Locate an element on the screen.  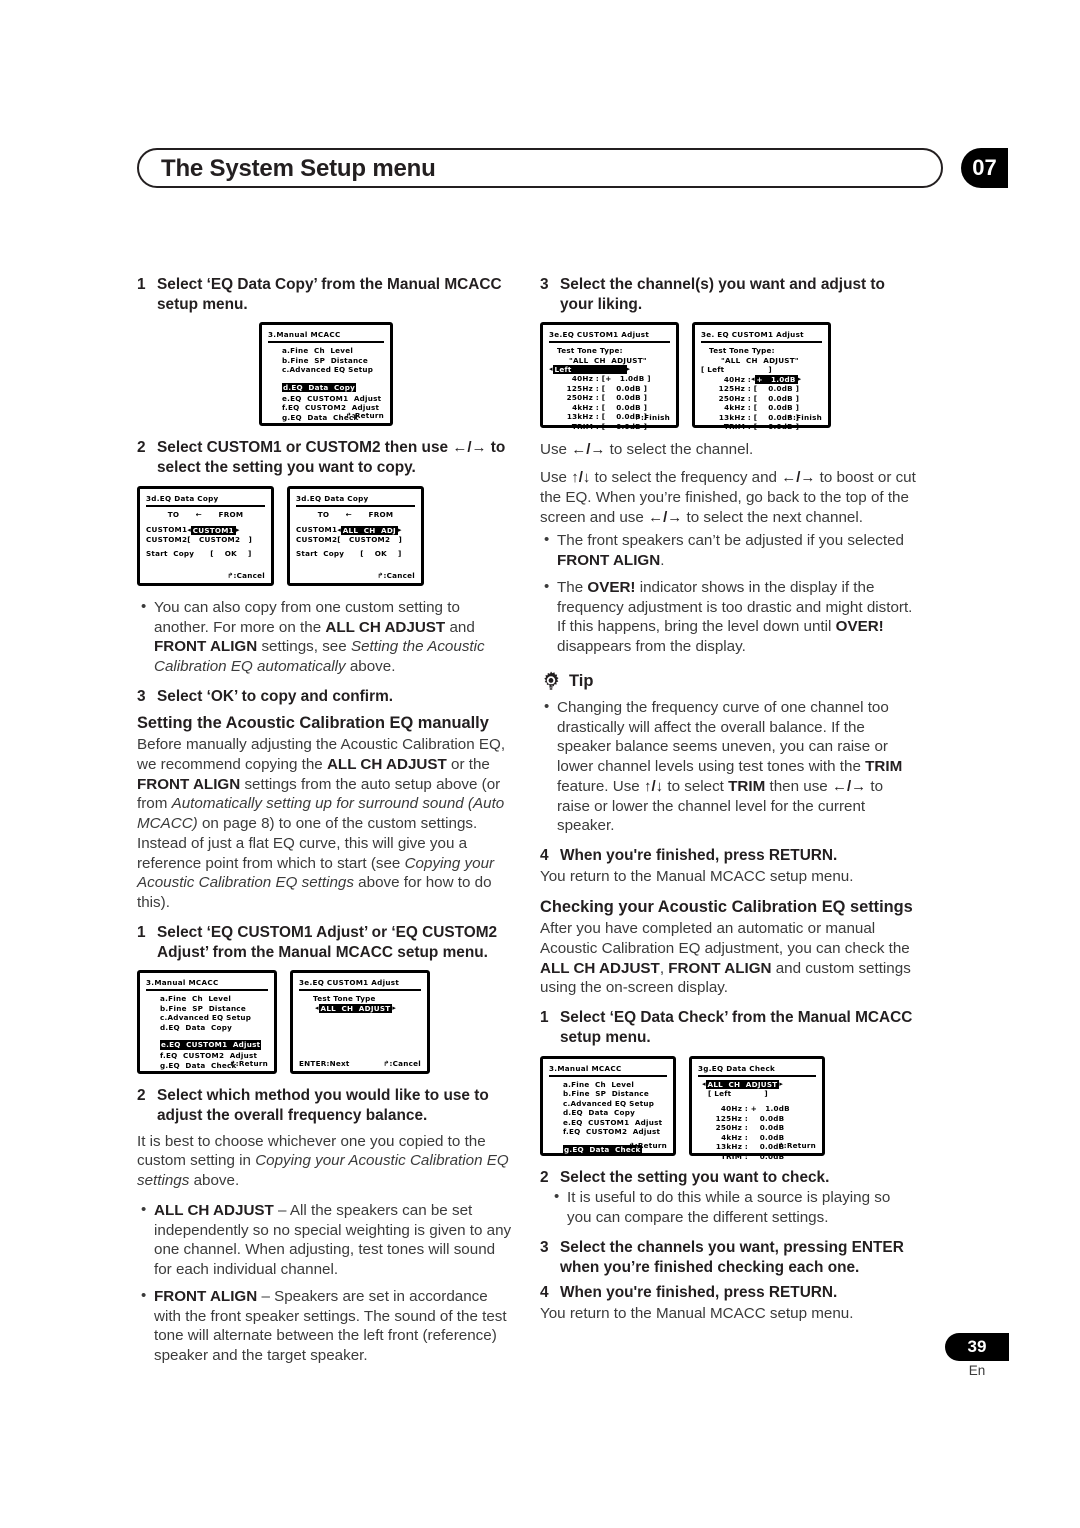
term-over-indicator: OVER! is located at coordinates (859, 627).